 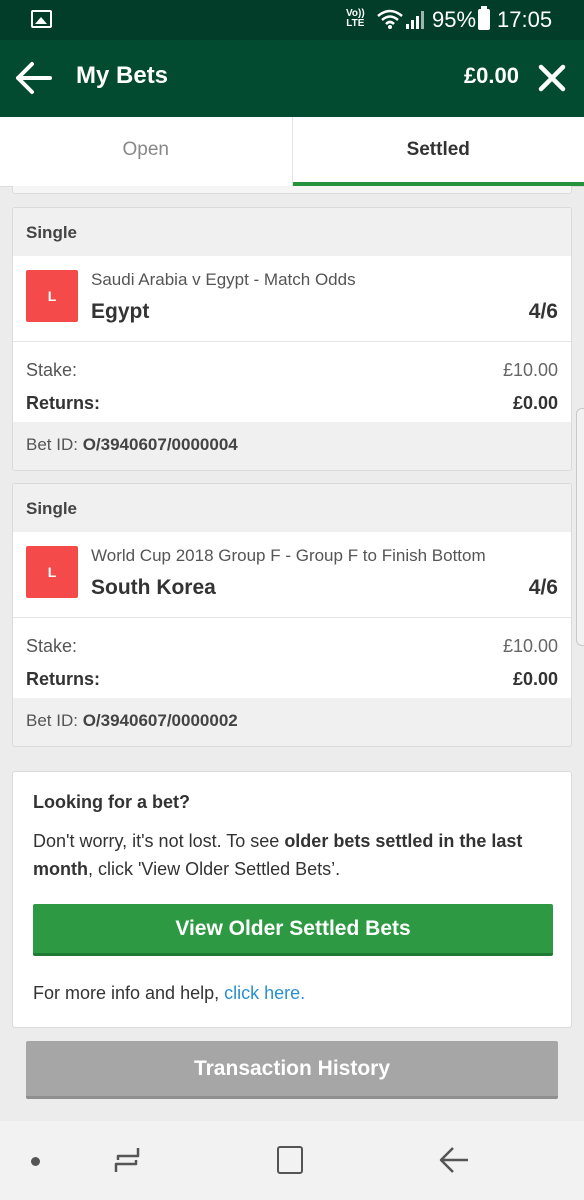 What do you see at coordinates (122, 75) in the screenshot?
I see `page-title: My Bets` at bounding box center [122, 75].